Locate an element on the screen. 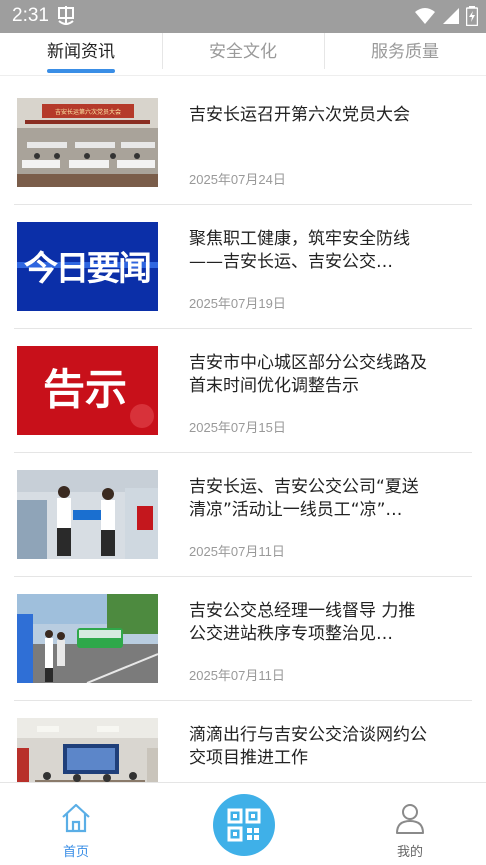  news-item: 吉安长运、吉安公交公司“夏送清凉”活动让一线员工“凉”… 2025年07月11日 is located at coordinates (243, 514).